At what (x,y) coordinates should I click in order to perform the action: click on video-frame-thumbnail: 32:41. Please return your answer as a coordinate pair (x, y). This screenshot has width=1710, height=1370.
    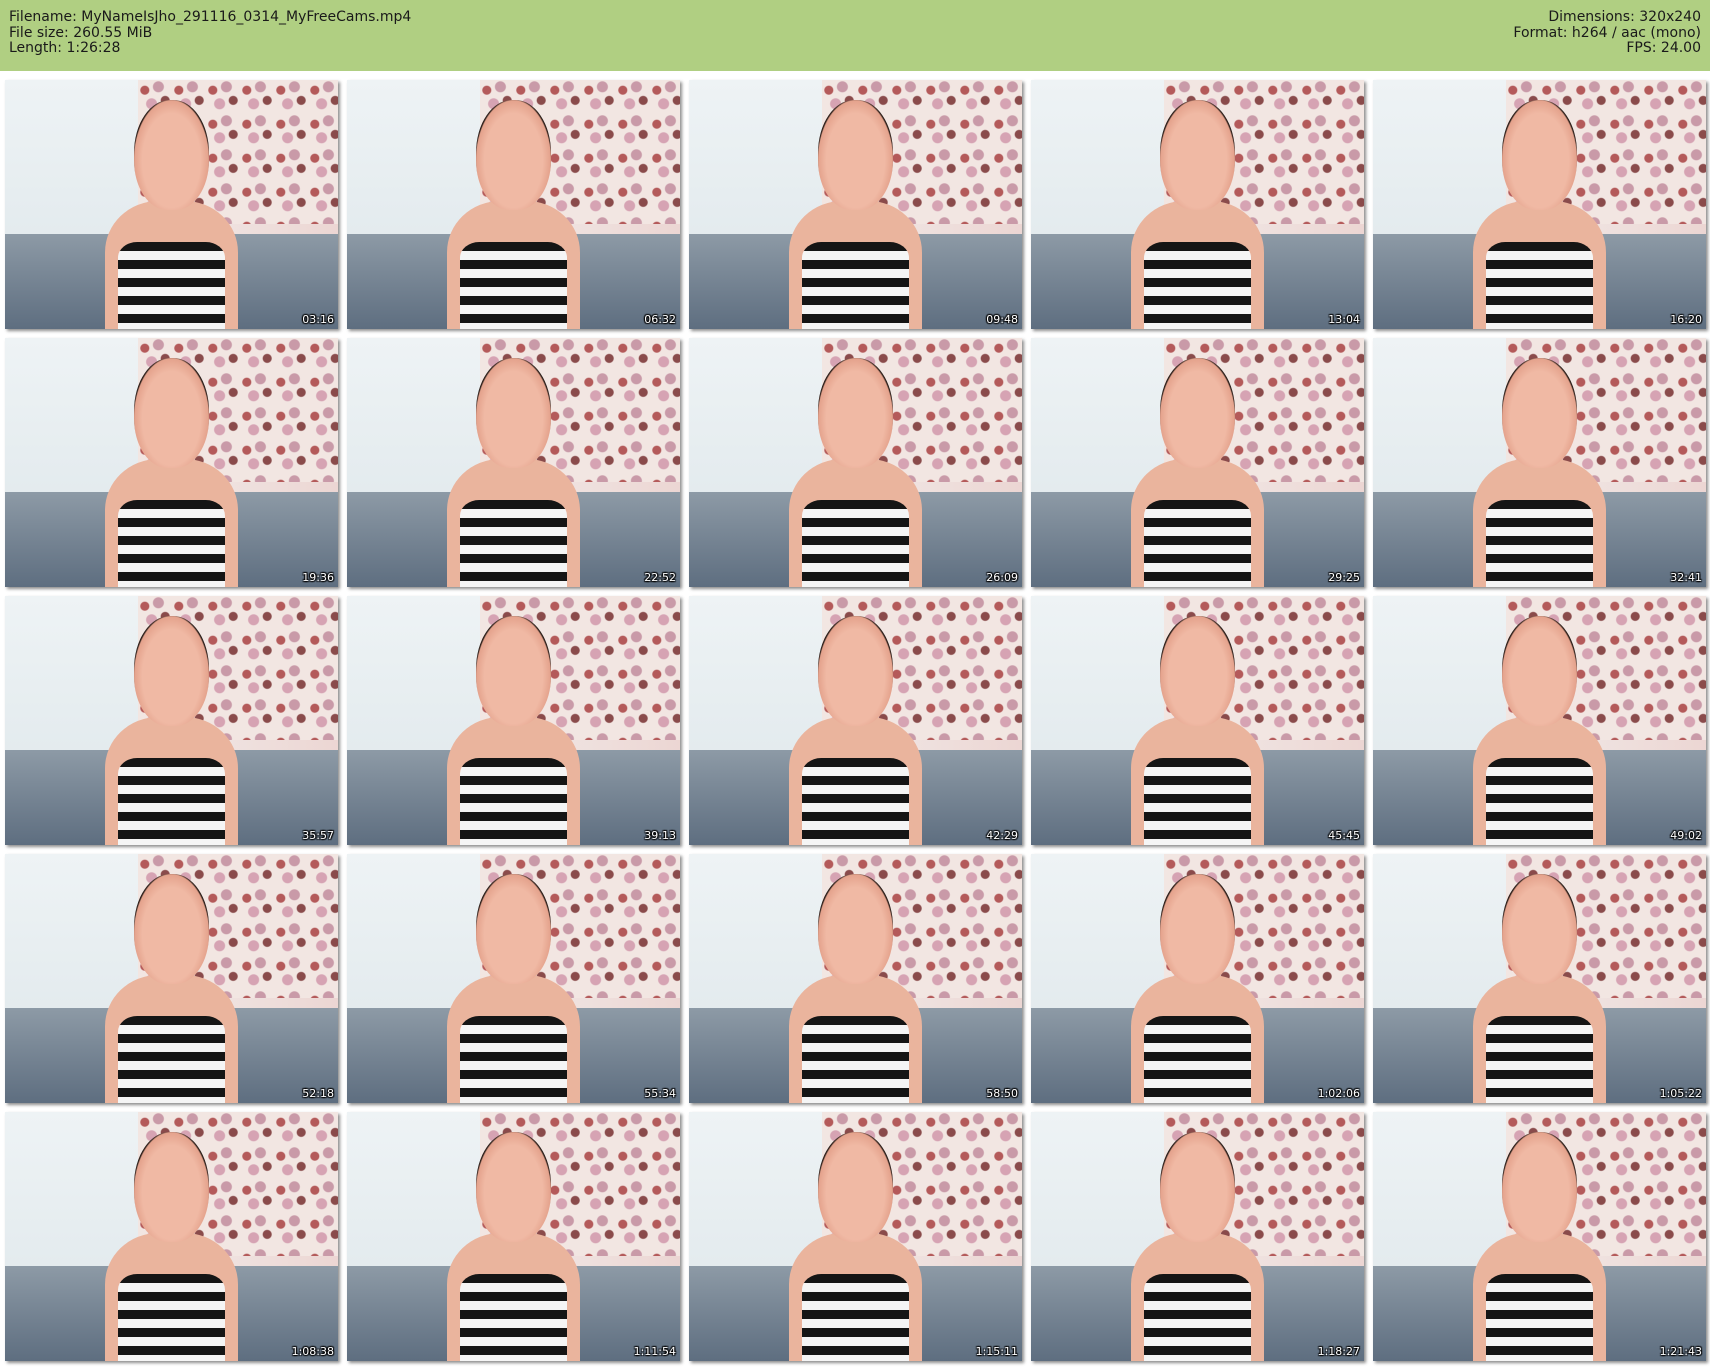
    Looking at the image, I should click on (1539, 462).